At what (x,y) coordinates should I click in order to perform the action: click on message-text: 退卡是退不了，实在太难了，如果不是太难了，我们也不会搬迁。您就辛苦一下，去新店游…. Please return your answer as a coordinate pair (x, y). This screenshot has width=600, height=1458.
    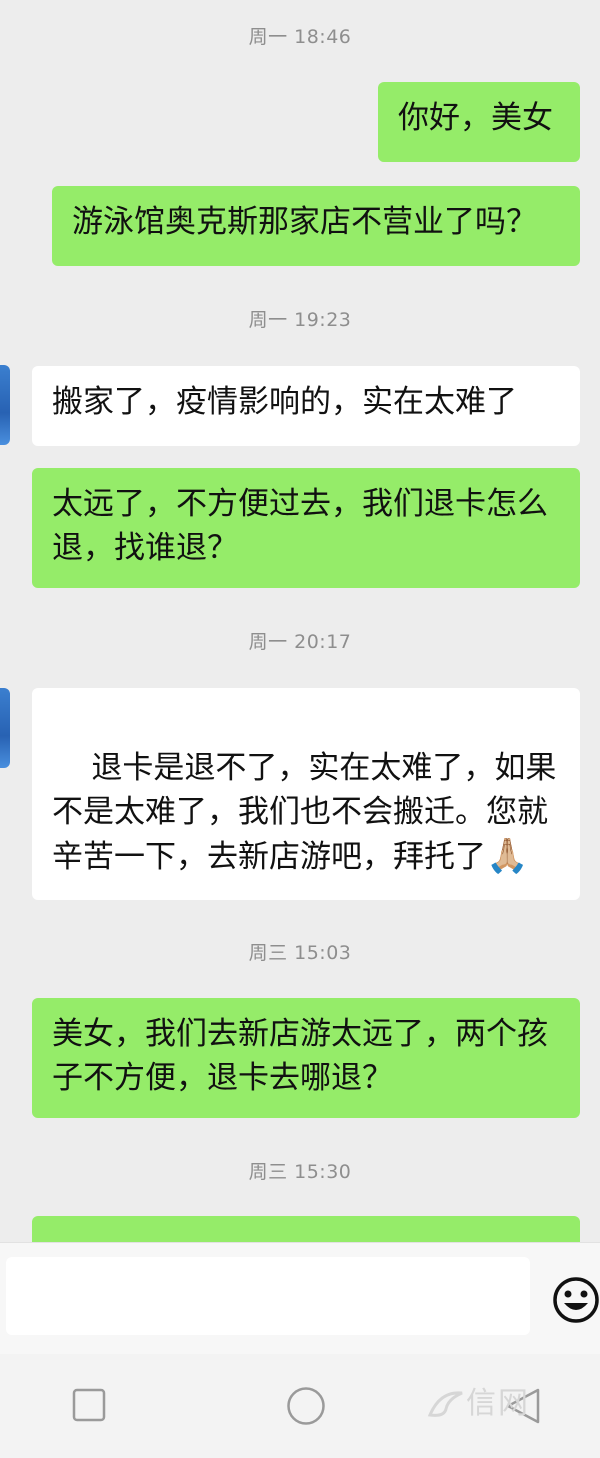
    Looking at the image, I should click on (304, 812).